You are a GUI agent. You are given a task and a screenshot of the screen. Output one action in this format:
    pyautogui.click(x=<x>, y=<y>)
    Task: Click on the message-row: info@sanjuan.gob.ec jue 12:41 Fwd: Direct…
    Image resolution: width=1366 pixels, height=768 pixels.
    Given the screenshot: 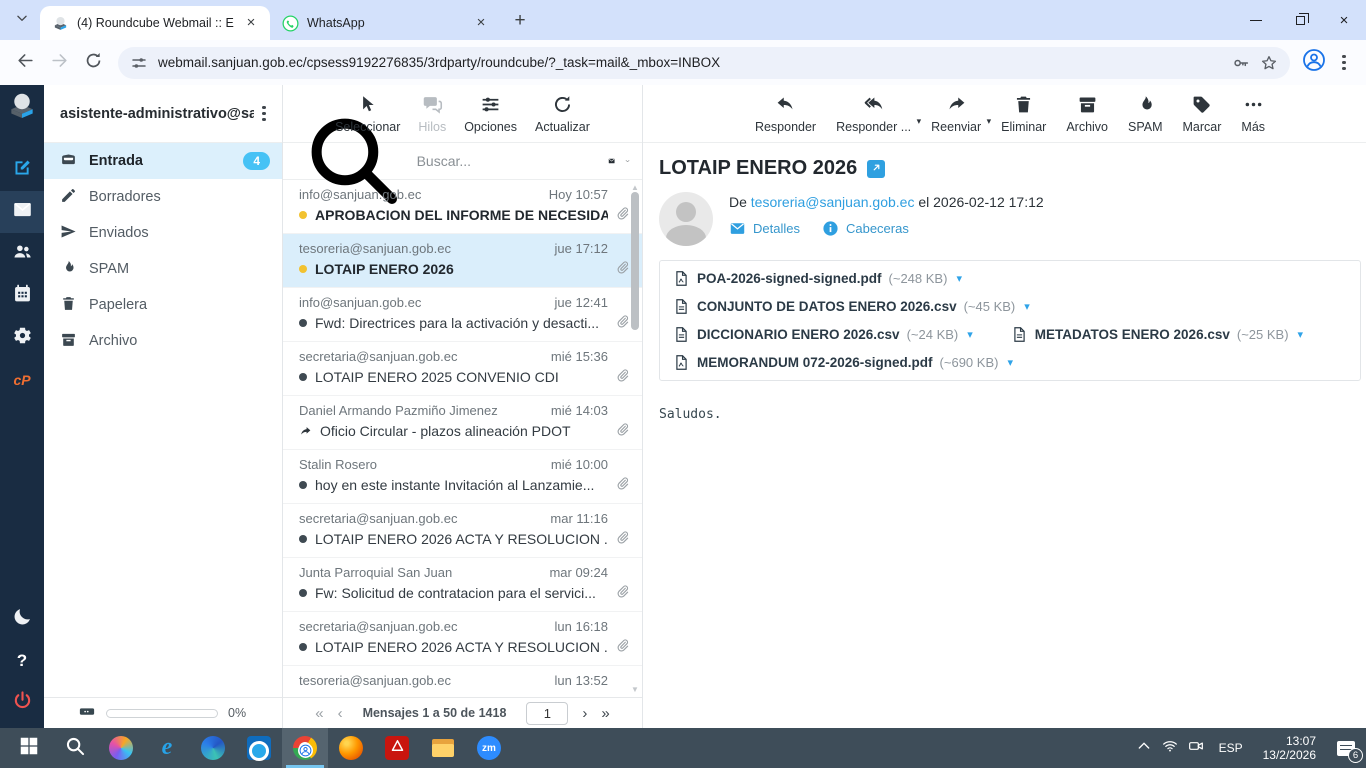 What is the action you would take?
    pyautogui.click(x=462, y=315)
    